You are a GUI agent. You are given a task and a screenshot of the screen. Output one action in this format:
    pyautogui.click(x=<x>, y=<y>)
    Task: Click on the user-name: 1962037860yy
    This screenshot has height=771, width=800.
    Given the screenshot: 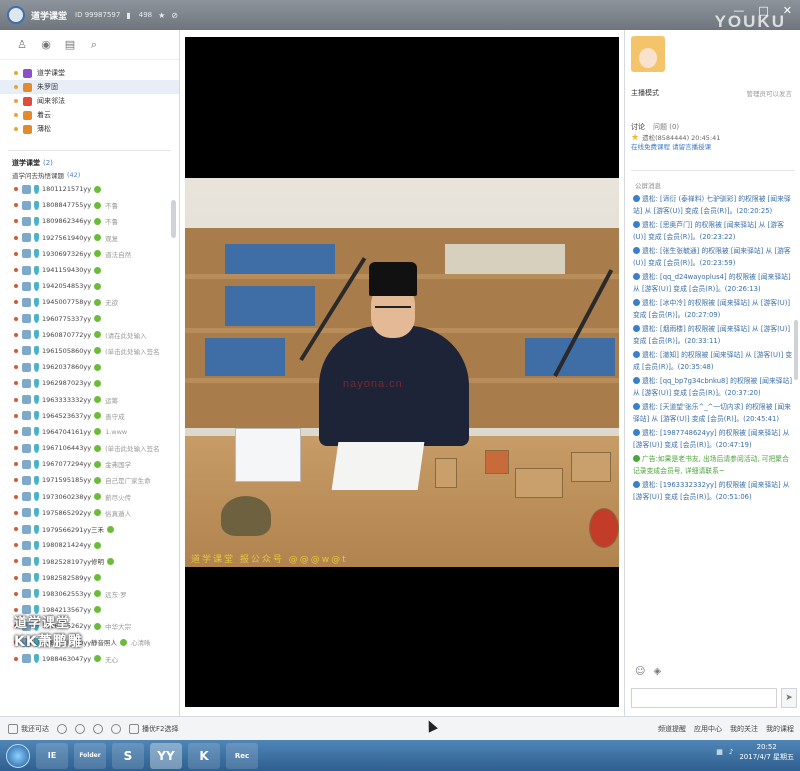 What is the action you would take?
    pyautogui.click(x=67, y=367)
    